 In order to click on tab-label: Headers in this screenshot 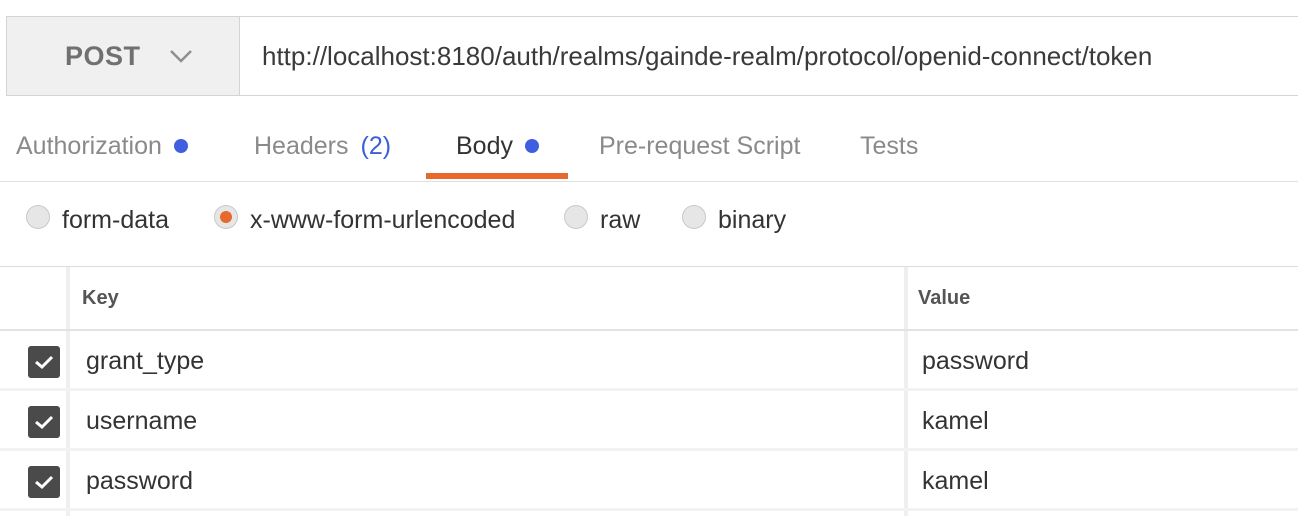, I will do `click(301, 145)`.